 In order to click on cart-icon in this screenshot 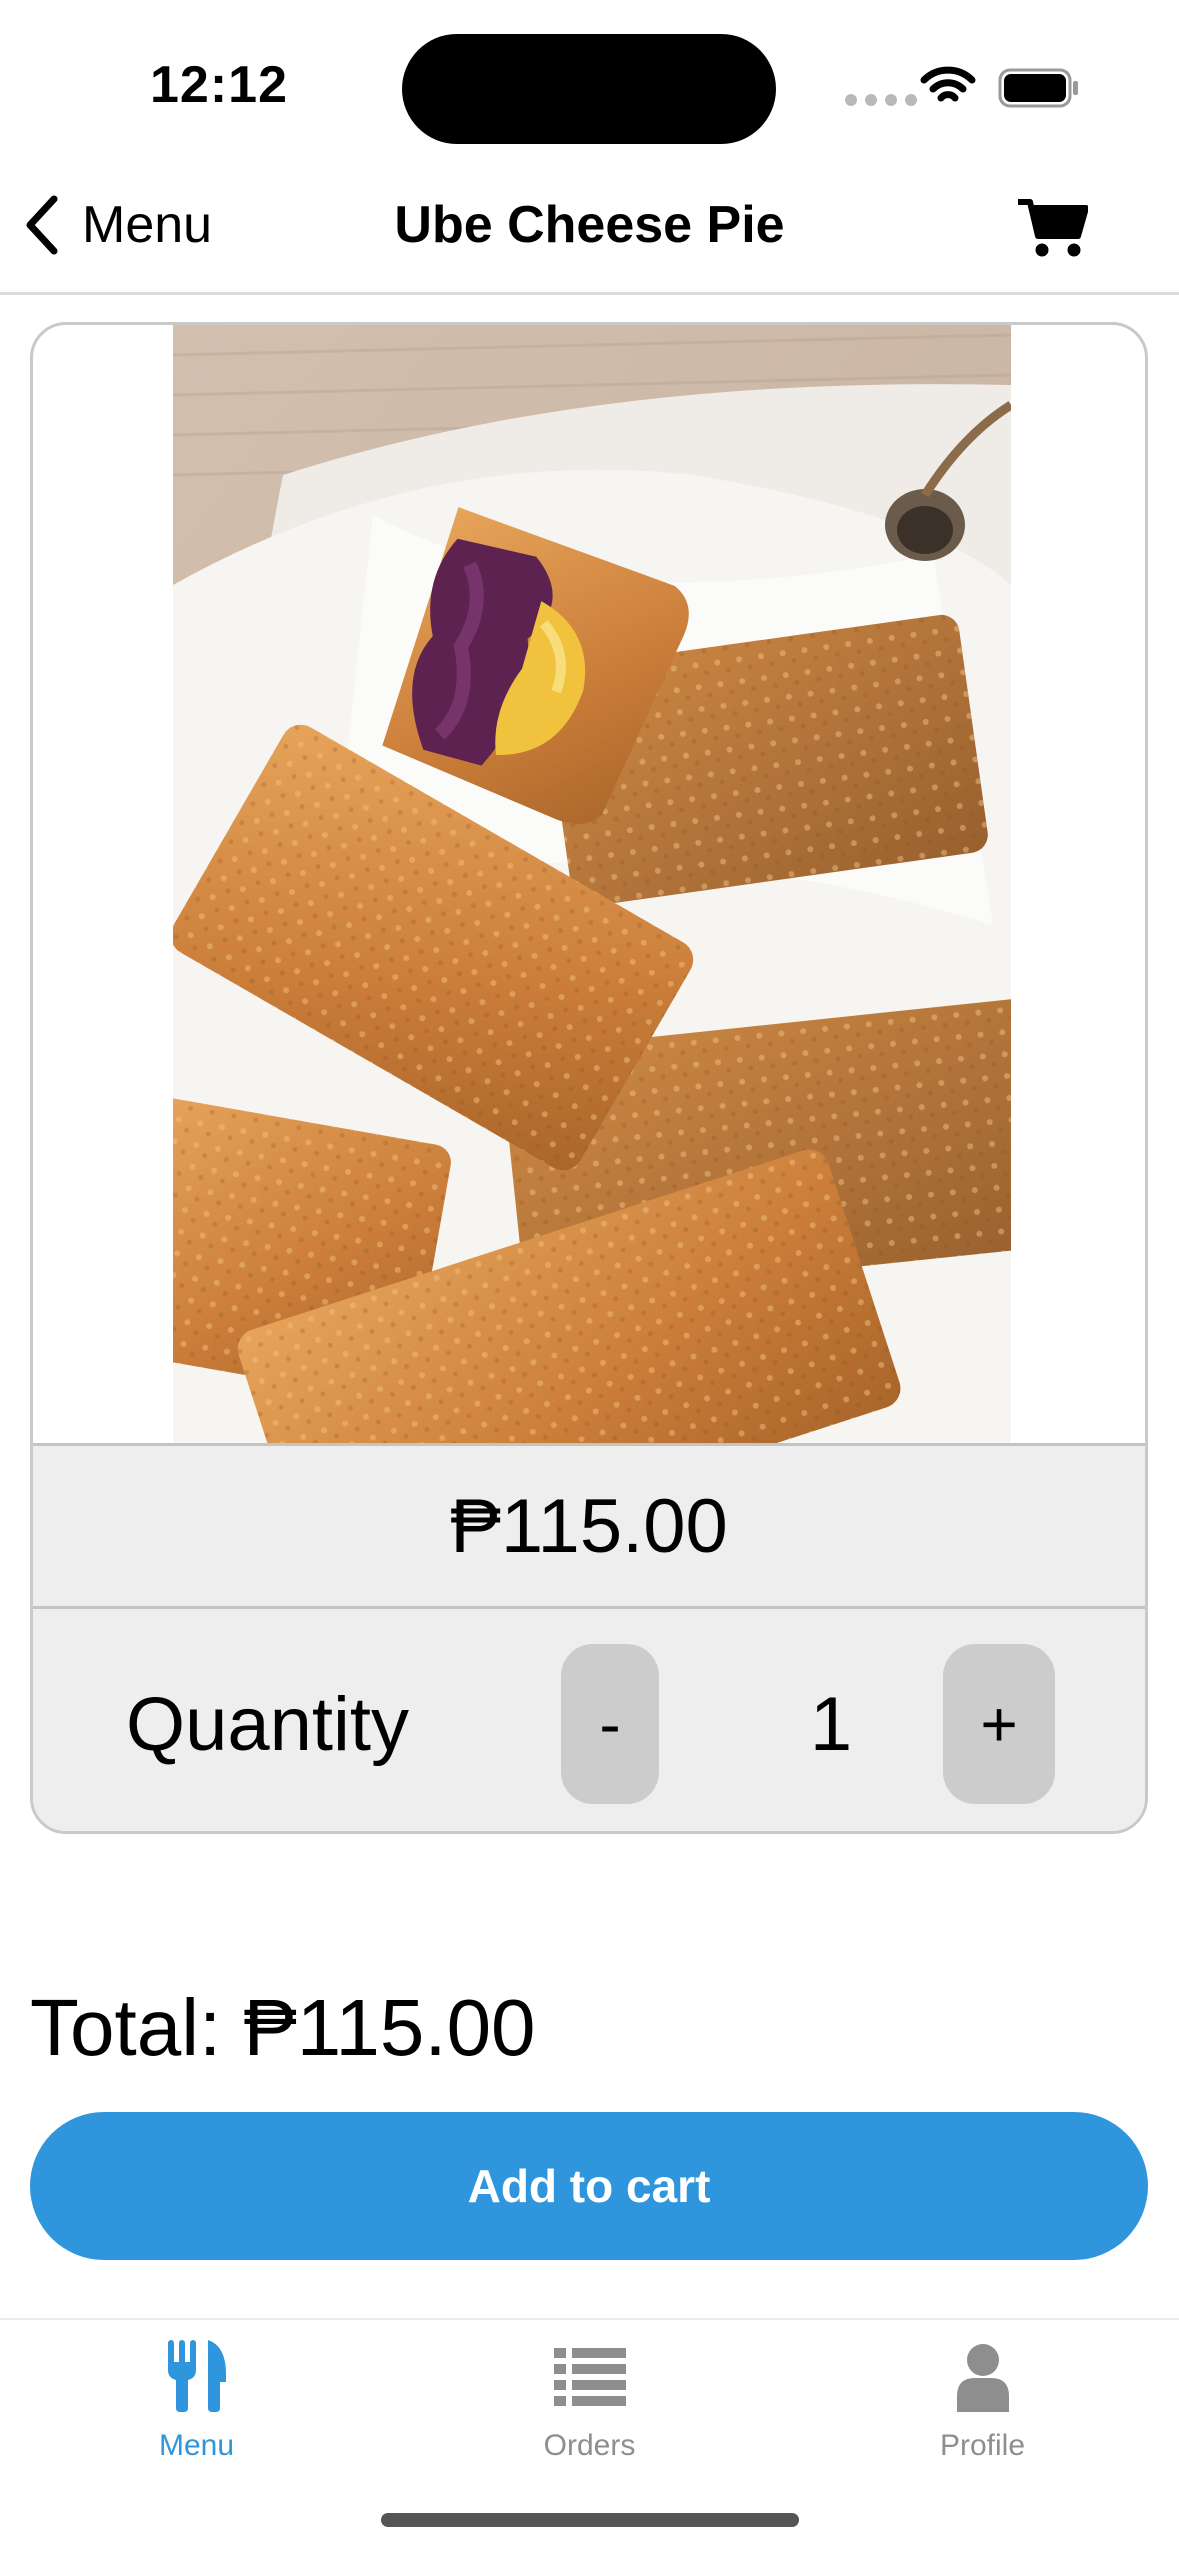, I will do `click(1052, 227)`.